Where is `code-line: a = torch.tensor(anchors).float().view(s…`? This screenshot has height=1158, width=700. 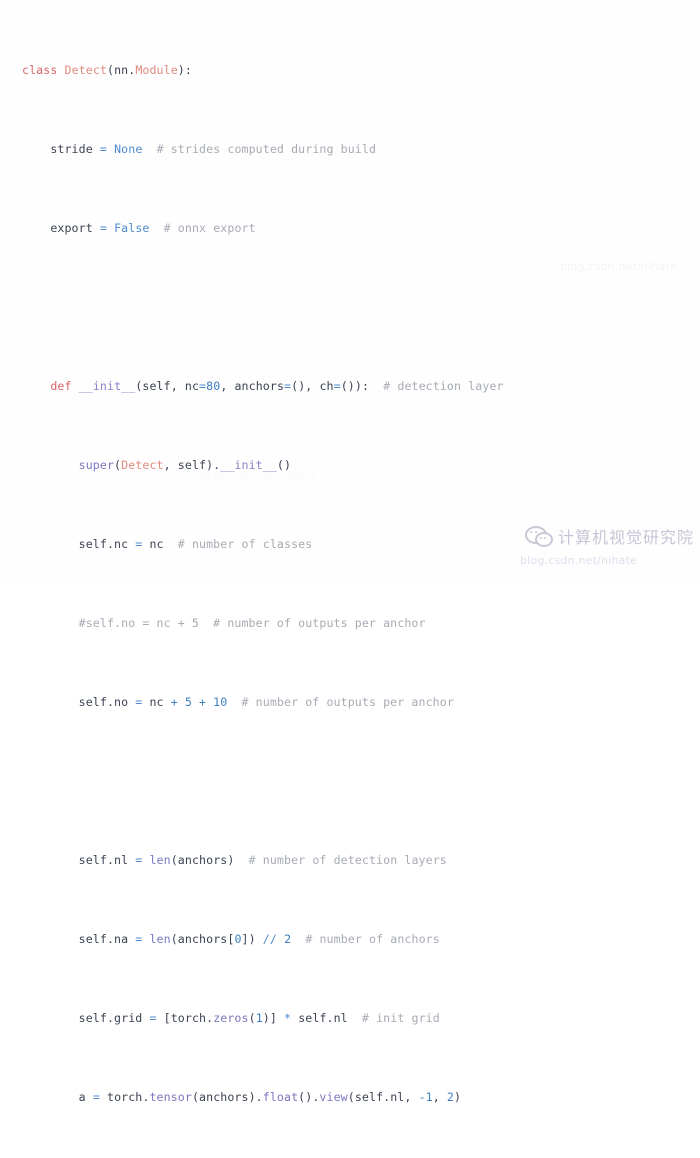 code-line: a = torch.tensor(anchors).float().view(s… is located at coordinates (242, 1097).